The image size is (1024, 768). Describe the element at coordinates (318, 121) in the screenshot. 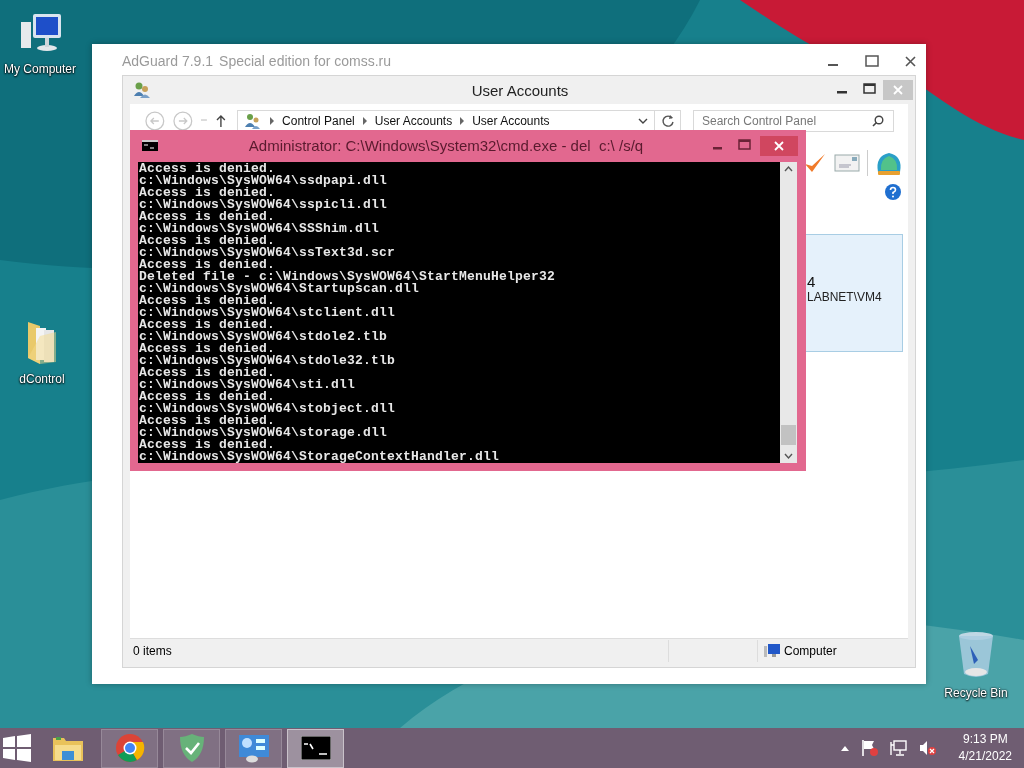

I see `breadcrumb-item: Control Panel` at that location.